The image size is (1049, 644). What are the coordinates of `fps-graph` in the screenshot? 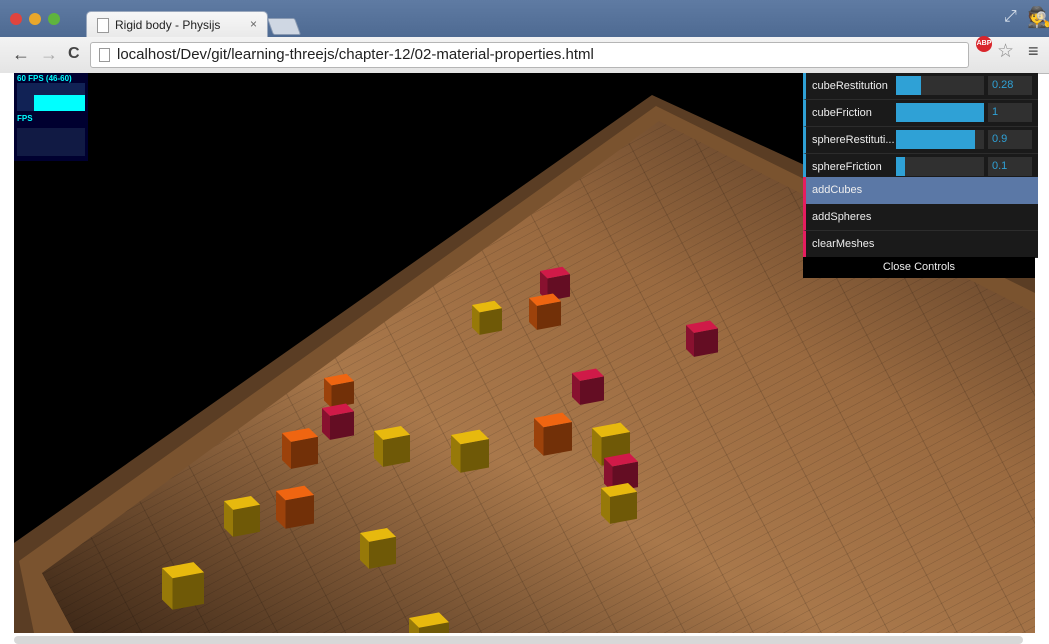 It's located at (51, 97).